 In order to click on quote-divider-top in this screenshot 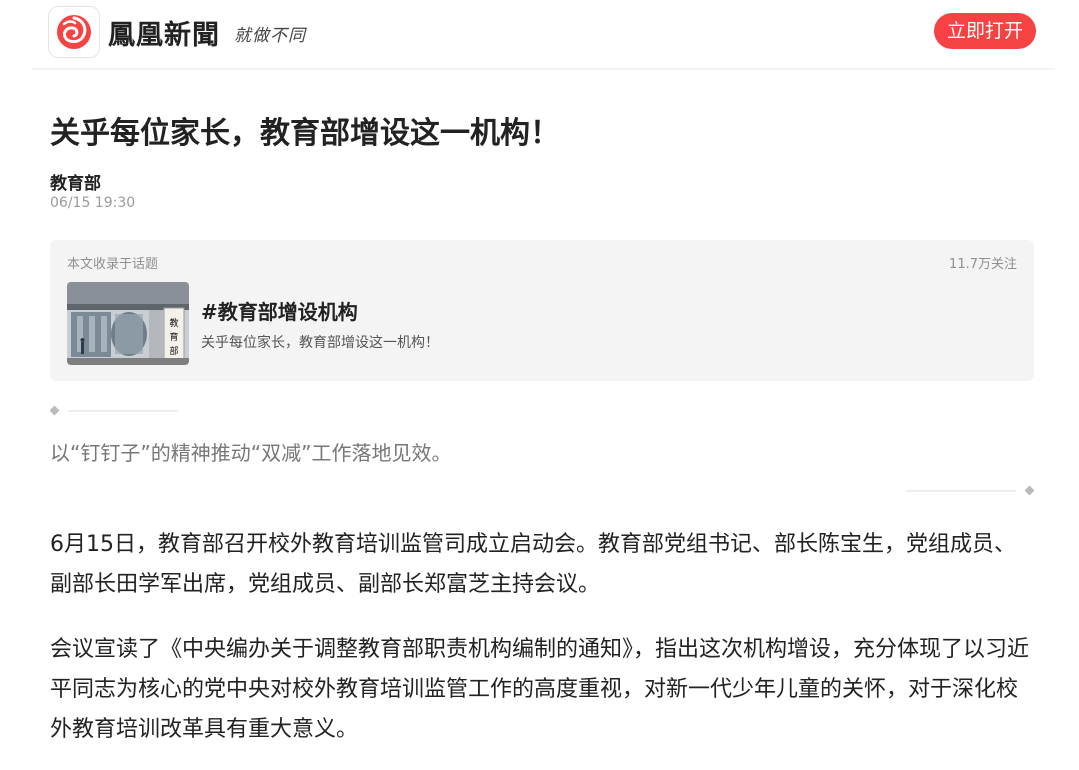, I will do `click(114, 410)`.